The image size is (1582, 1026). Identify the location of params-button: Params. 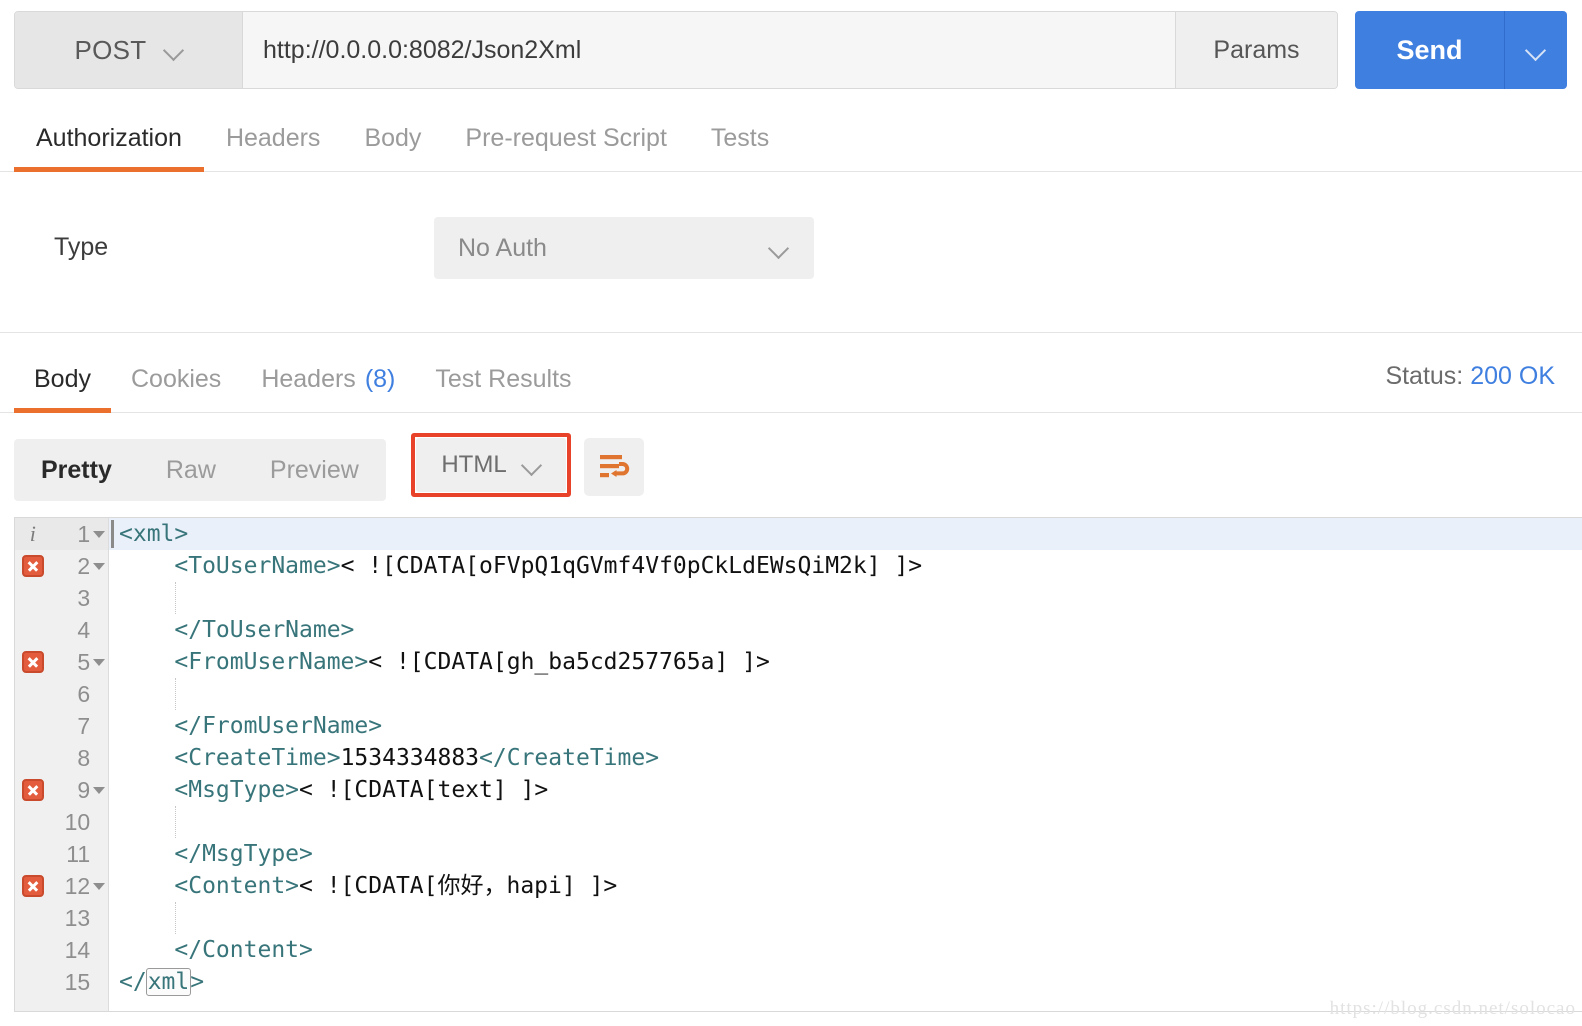
(1256, 50).